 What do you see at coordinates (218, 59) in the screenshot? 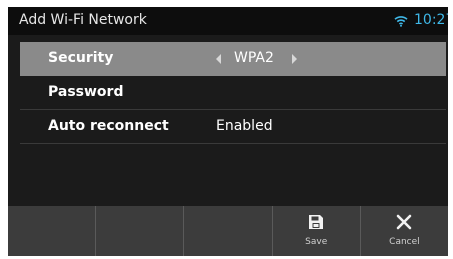
I see `previous-option-icon` at bounding box center [218, 59].